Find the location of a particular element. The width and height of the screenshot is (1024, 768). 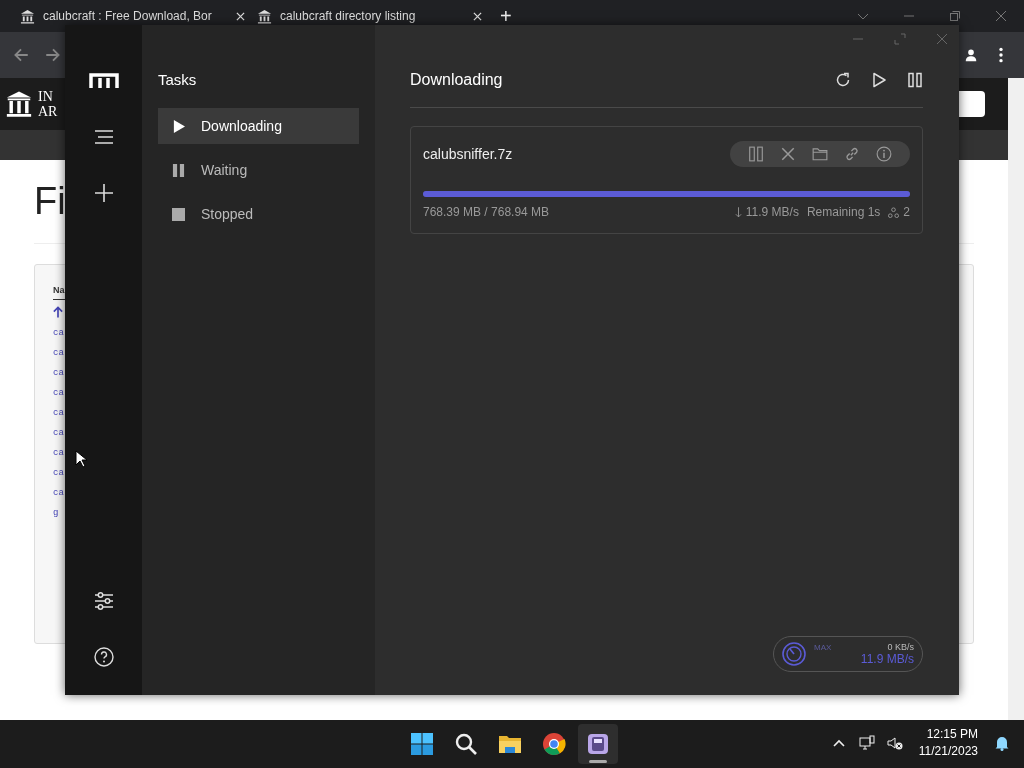

file-name: calubsniffer.7z is located at coordinates (468, 154).